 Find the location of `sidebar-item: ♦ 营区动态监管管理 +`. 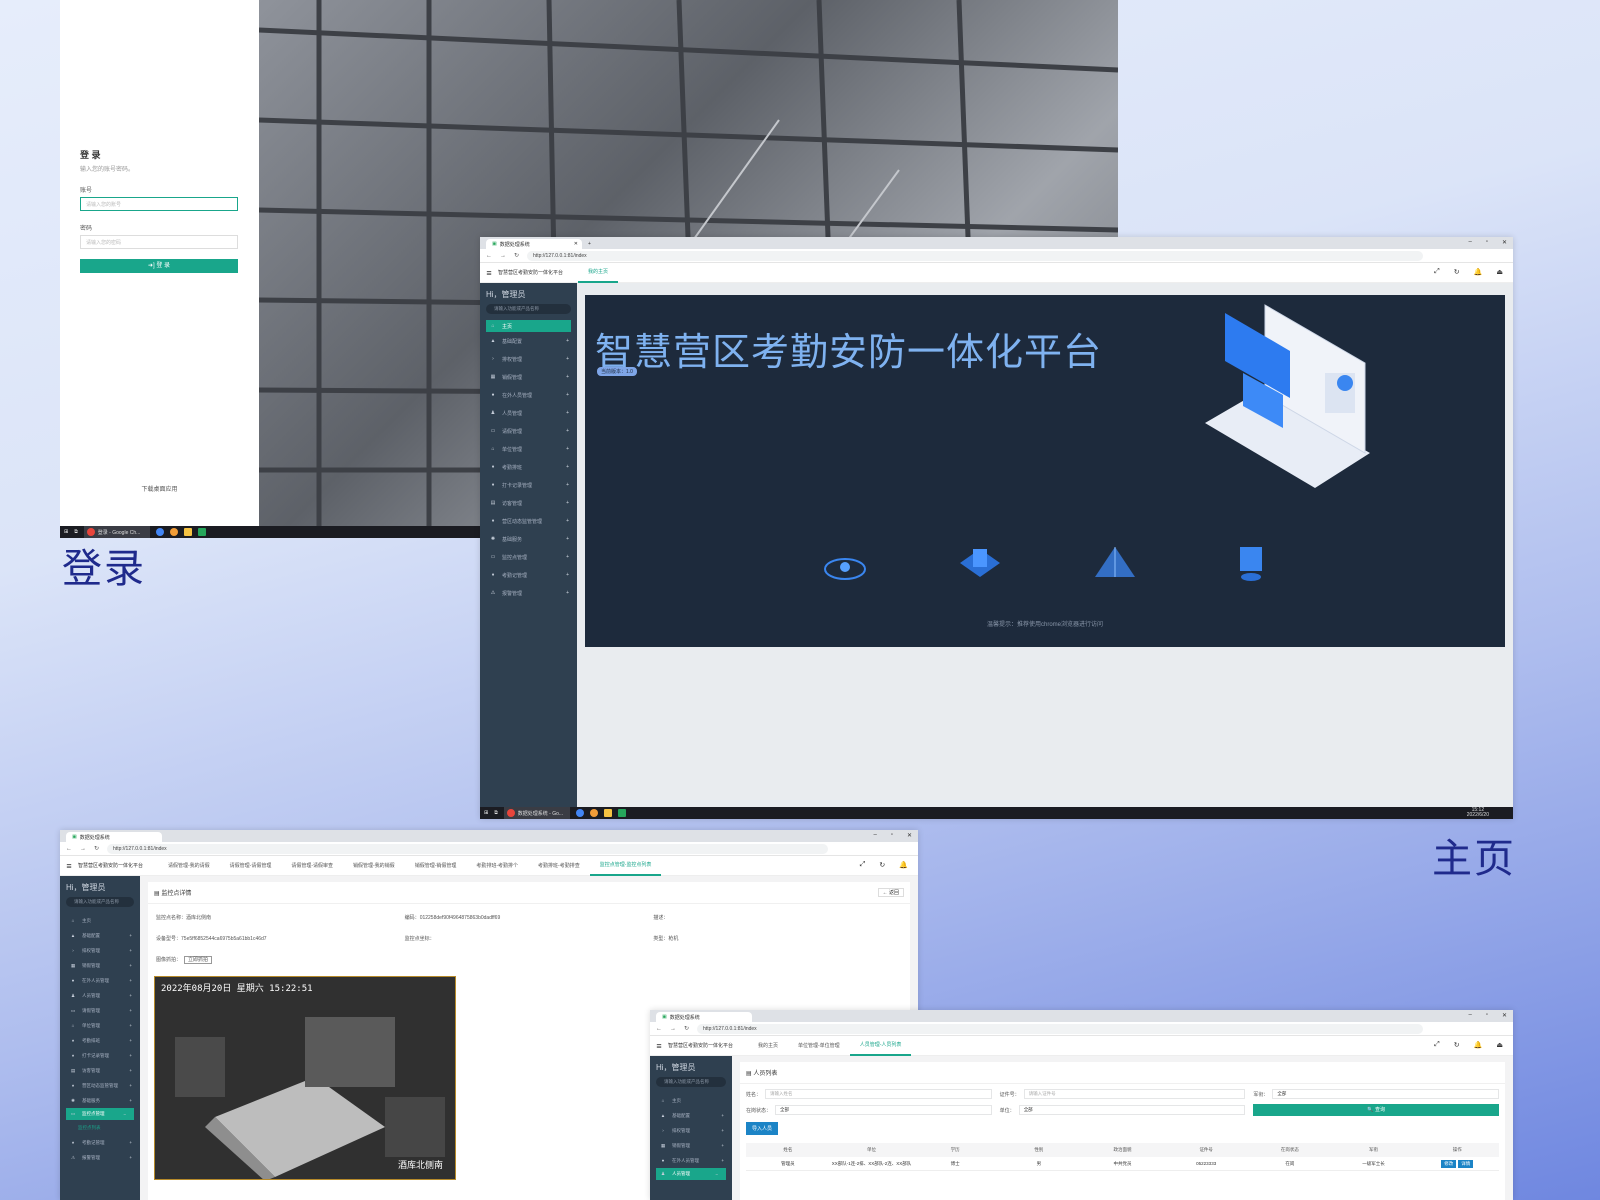

sidebar-item: ♦ 营区动态监管管理 + is located at coordinates (100, 1085).